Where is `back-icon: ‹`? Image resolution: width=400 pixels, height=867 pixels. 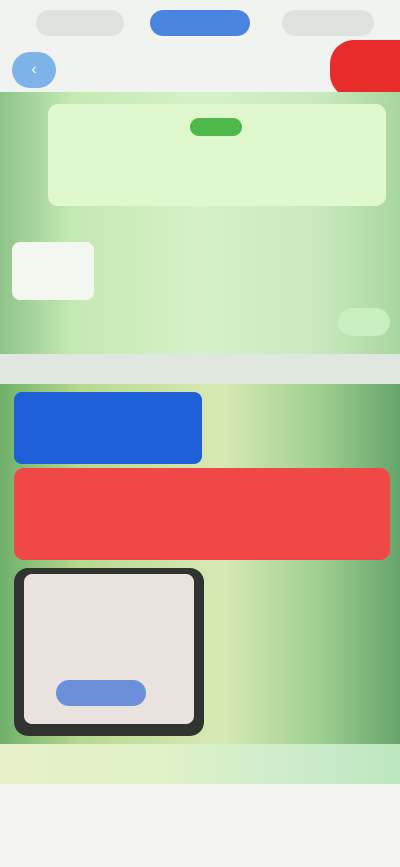
back-icon: ‹ is located at coordinates (34, 69).